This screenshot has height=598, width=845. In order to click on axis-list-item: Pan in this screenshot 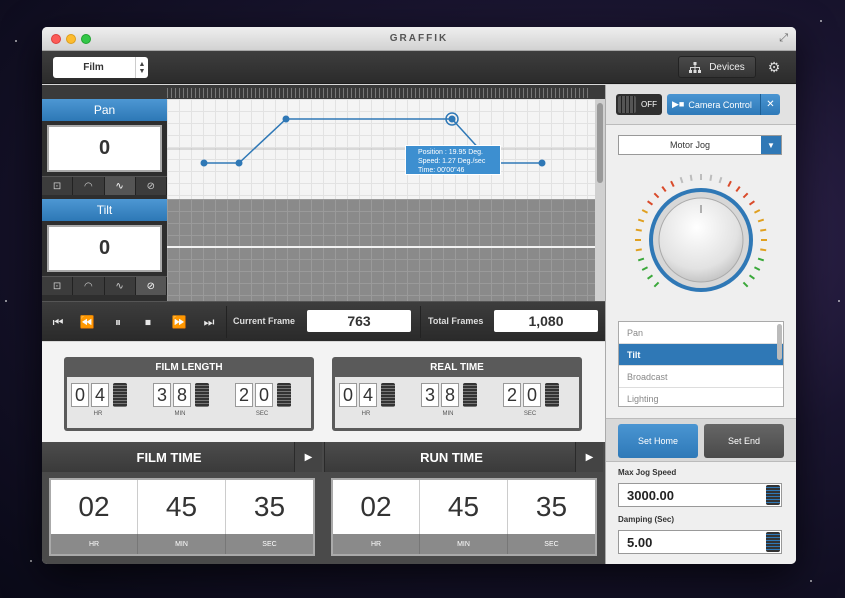, I will do `click(701, 333)`.